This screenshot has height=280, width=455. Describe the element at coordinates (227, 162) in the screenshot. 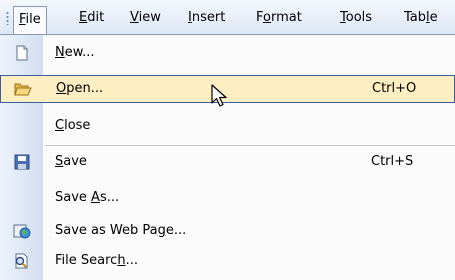

I see `menu-item-save: Save Ctrl+S` at that location.